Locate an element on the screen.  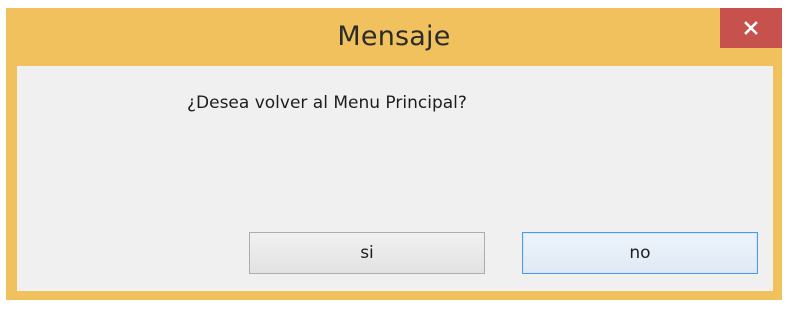
yes-button-label: si is located at coordinates (367, 253).